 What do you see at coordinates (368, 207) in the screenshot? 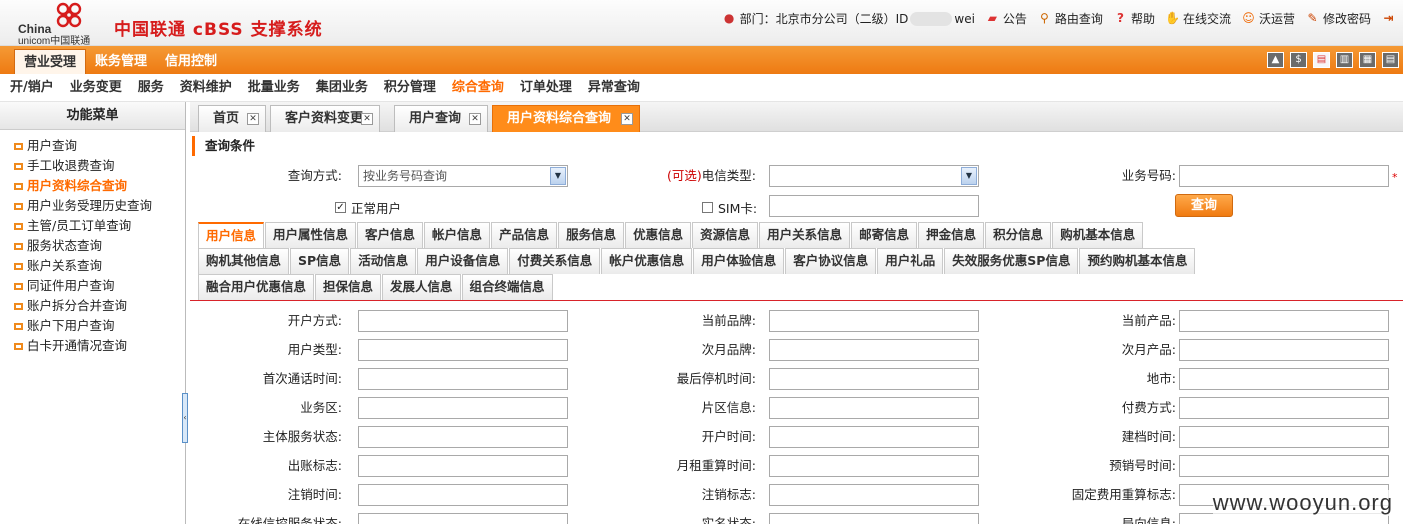
I see `normal-user-checkbox: ✓ 正常用户` at bounding box center [368, 207].